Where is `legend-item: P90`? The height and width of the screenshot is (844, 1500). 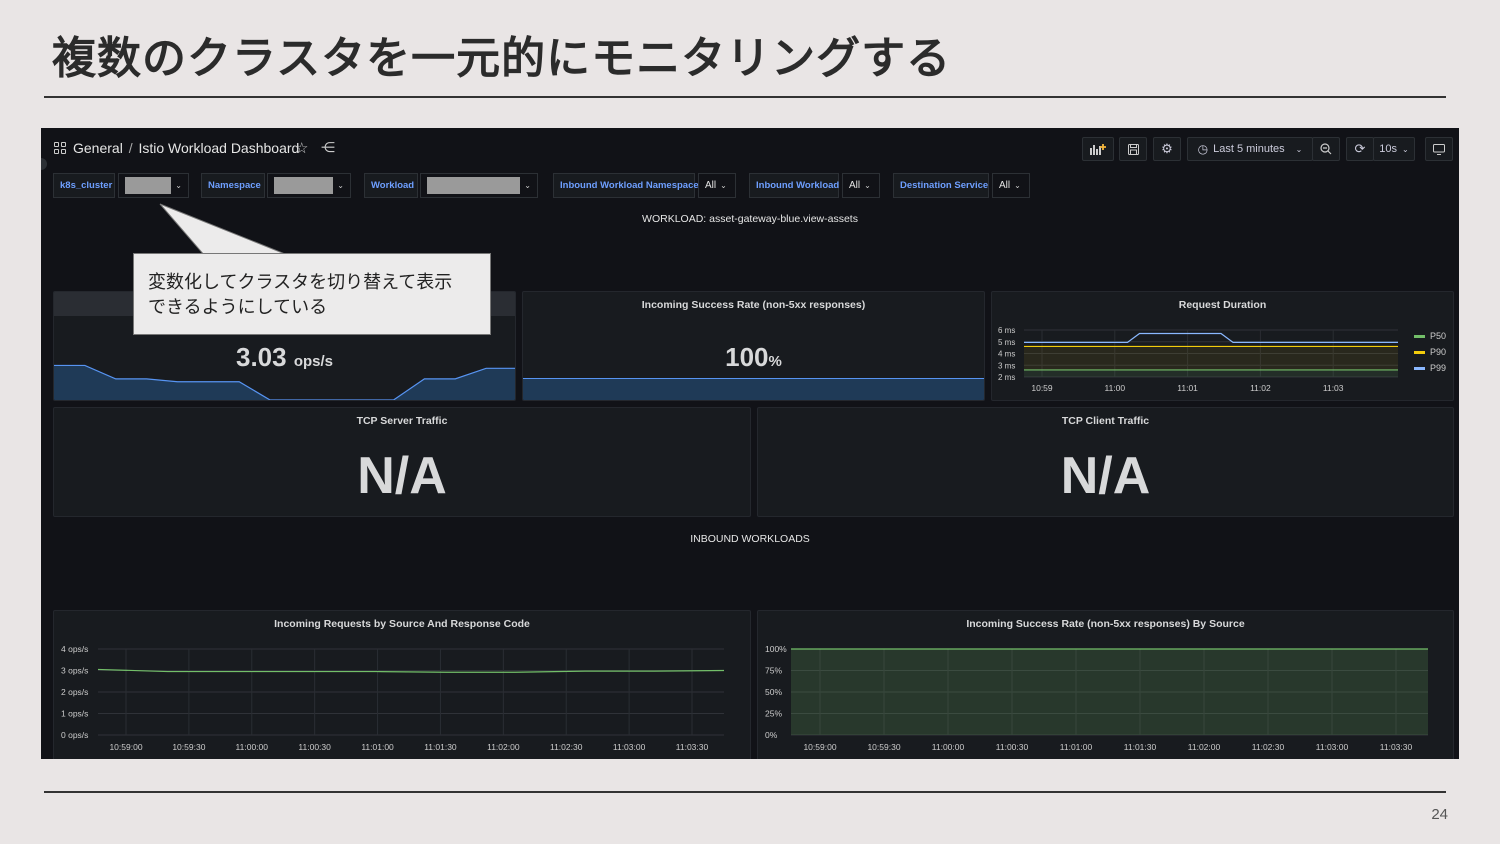
legend-item: P90 is located at coordinates (1430, 352).